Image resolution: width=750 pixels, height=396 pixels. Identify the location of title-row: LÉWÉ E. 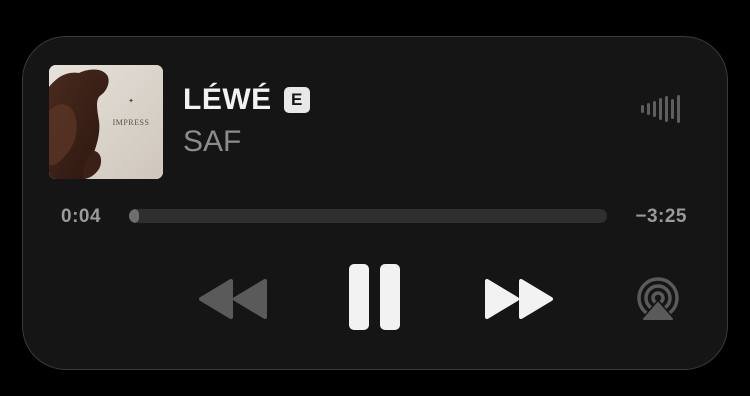
(246, 100).